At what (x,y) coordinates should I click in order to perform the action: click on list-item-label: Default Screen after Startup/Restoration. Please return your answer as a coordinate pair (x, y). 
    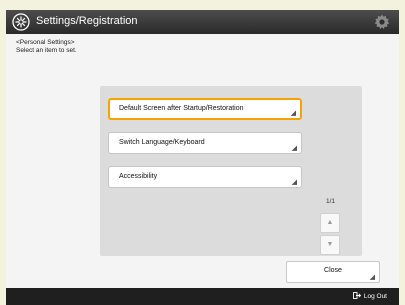
    Looking at the image, I should click on (181, 108).